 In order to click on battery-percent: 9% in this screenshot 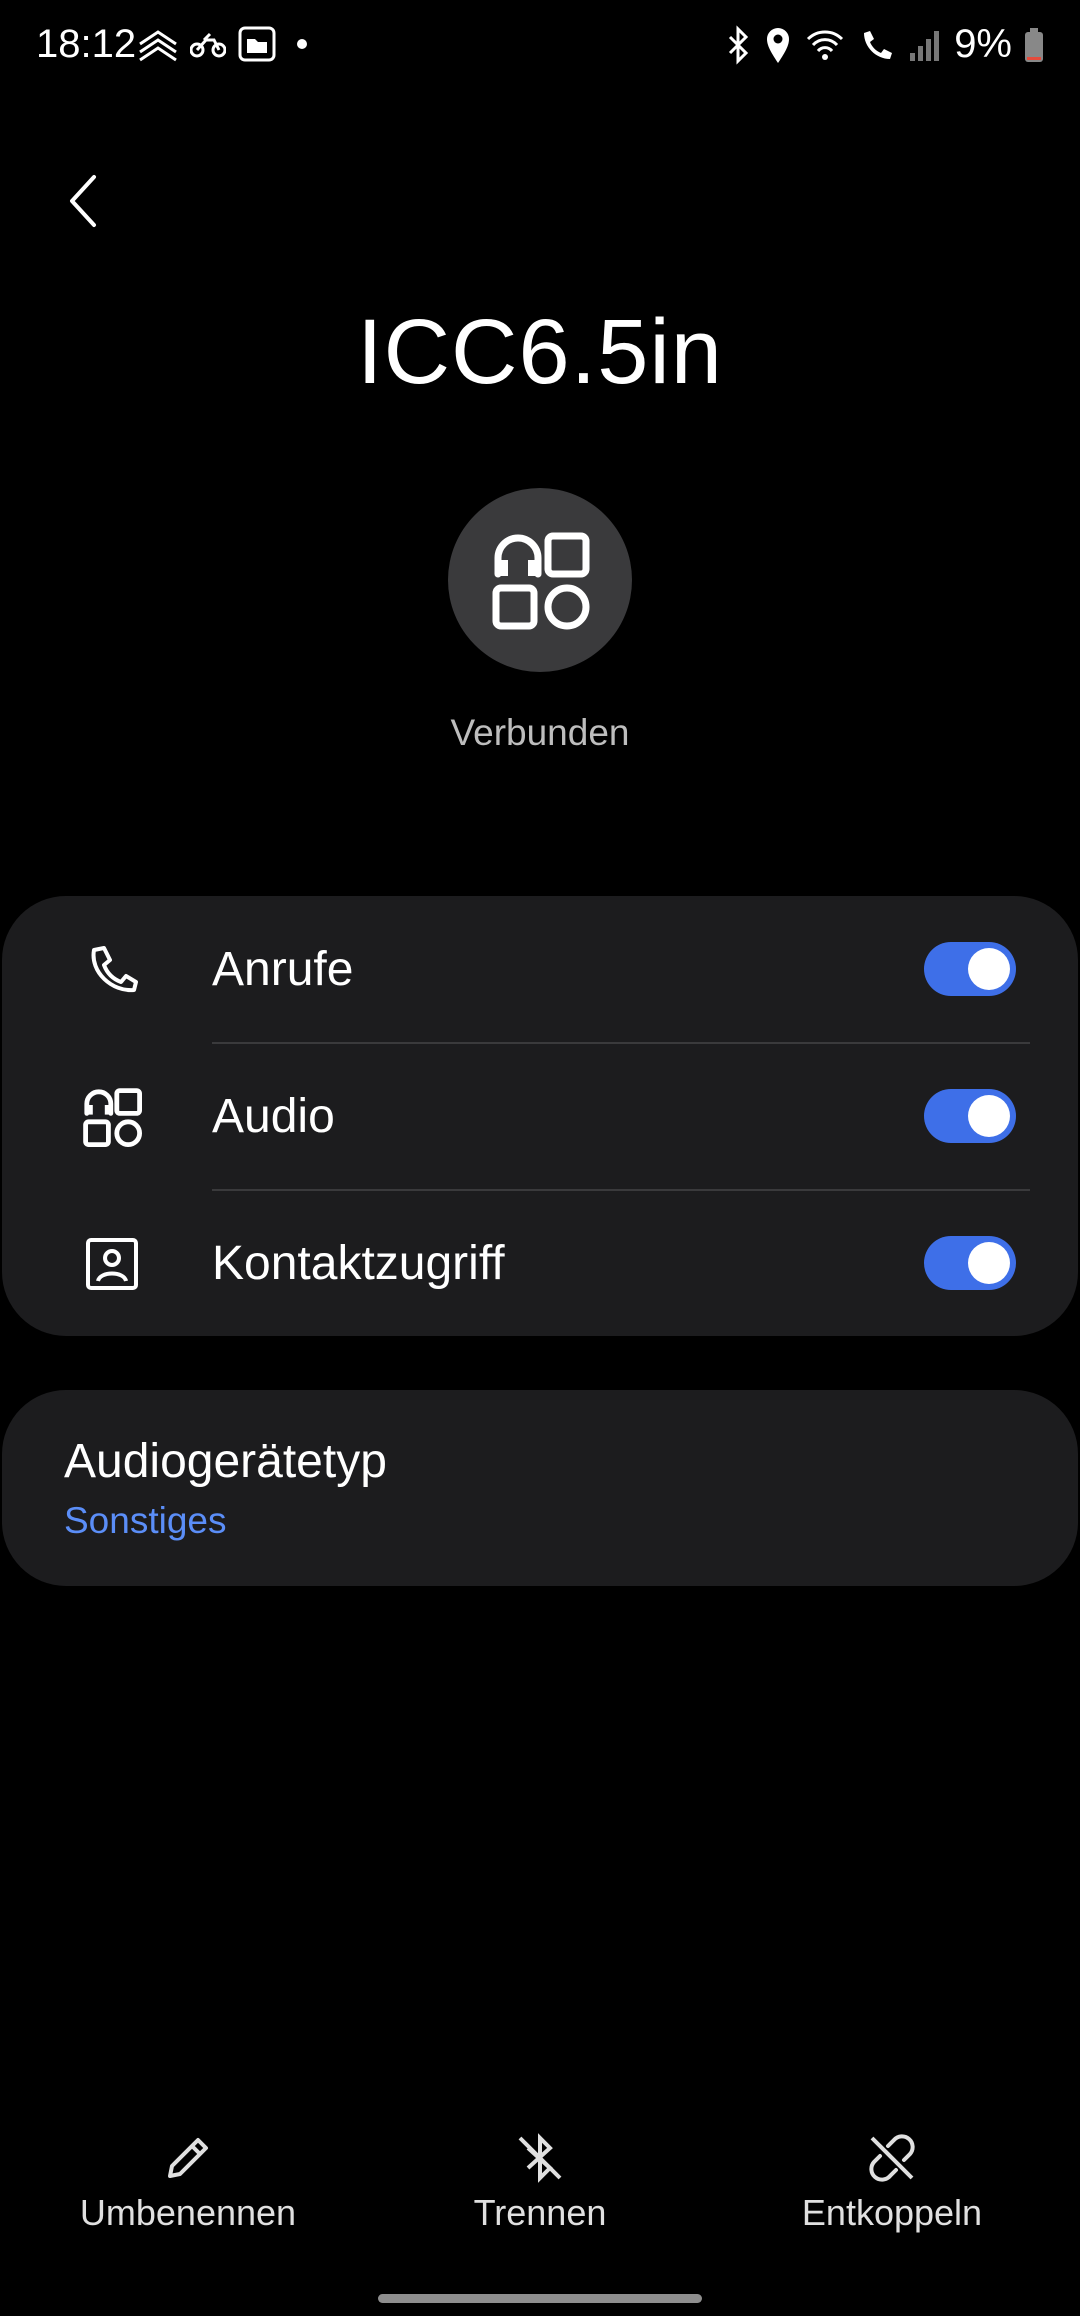, I will do `click(983, 44)`.